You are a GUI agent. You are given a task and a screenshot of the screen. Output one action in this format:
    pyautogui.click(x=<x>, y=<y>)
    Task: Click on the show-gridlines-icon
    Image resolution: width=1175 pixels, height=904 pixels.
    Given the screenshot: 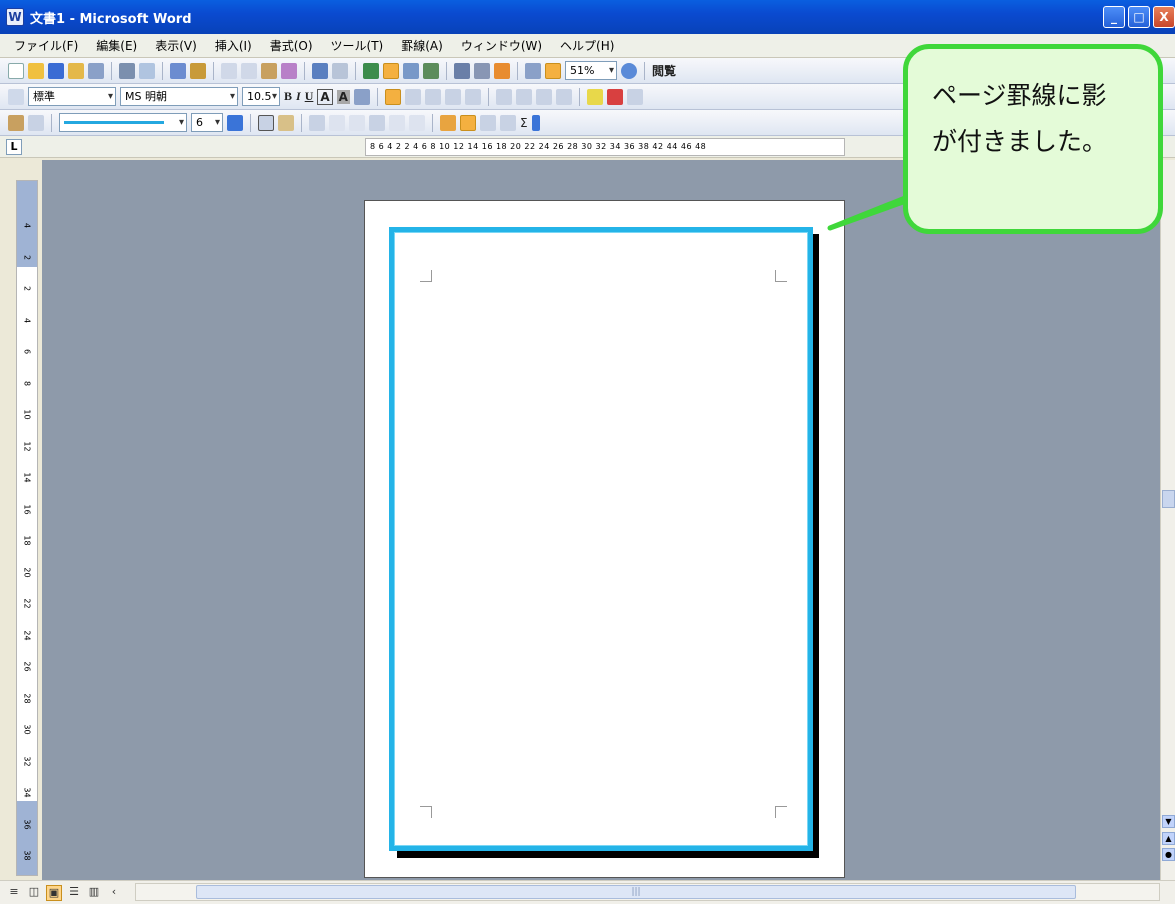 What is the action you would take?
    pyautogui.click(x=468, y=122)
    